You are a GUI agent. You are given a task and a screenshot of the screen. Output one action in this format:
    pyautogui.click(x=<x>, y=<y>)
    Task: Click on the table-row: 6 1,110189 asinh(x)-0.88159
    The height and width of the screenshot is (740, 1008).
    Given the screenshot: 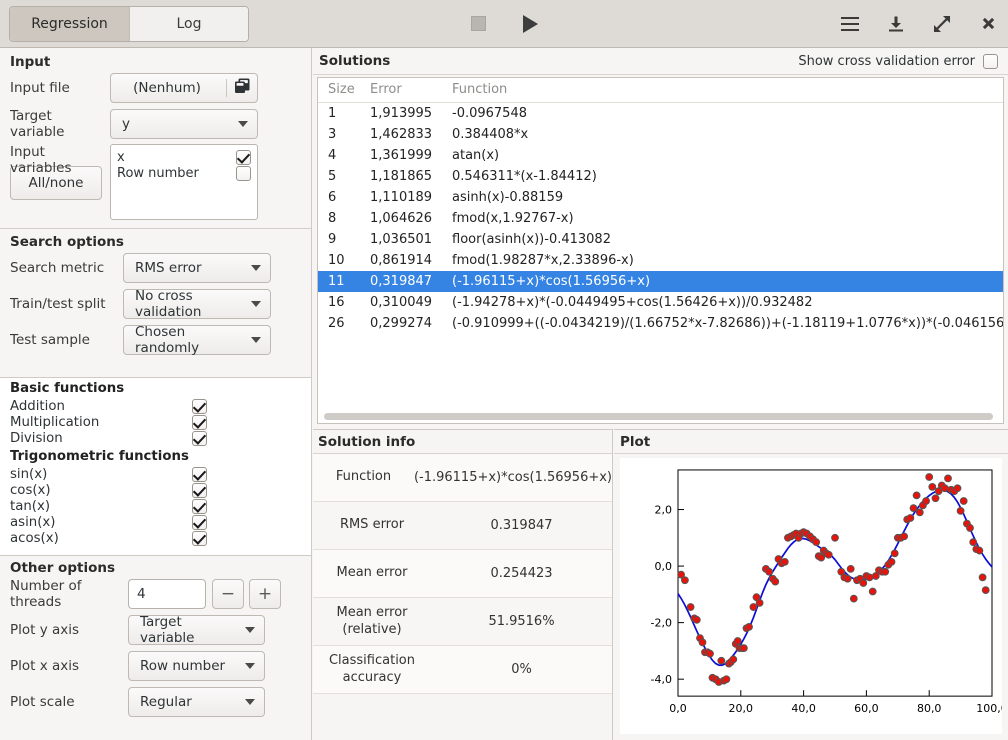 What is the action you would take?
    pyautogui.click(x=660, y=197)
    